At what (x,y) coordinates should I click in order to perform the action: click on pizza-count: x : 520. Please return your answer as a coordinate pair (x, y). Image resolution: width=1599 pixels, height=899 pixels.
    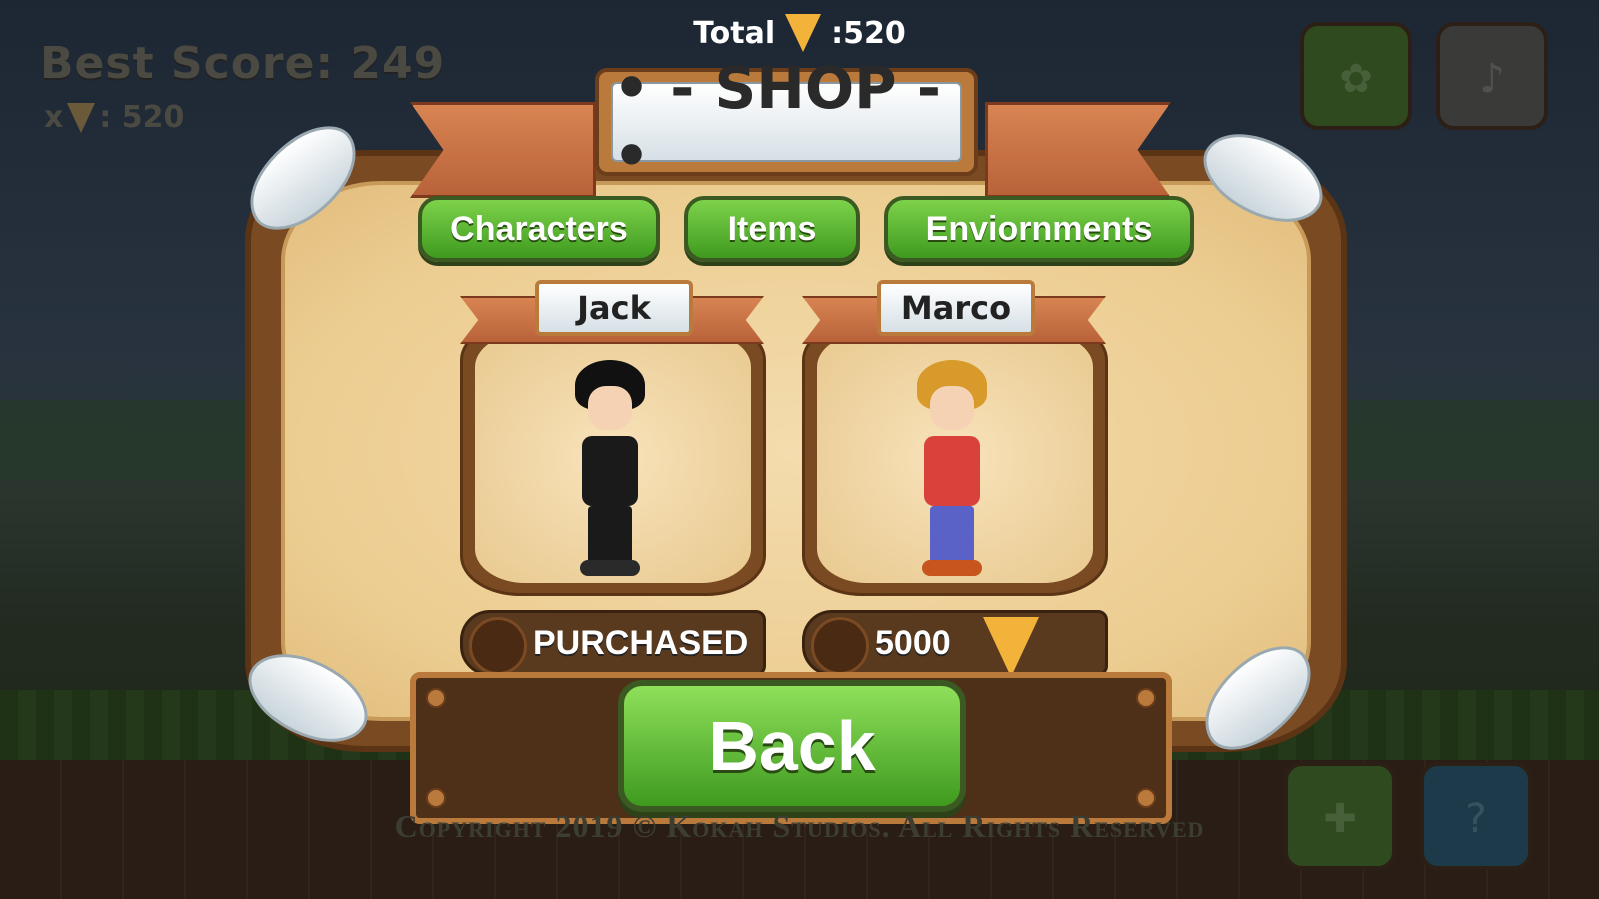
    Looking at the image, I should click on (114, 117).